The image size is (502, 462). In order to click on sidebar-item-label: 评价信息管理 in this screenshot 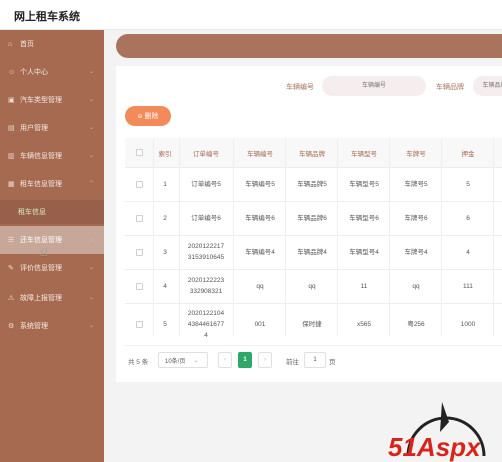, I will do `click(41, 268)`.